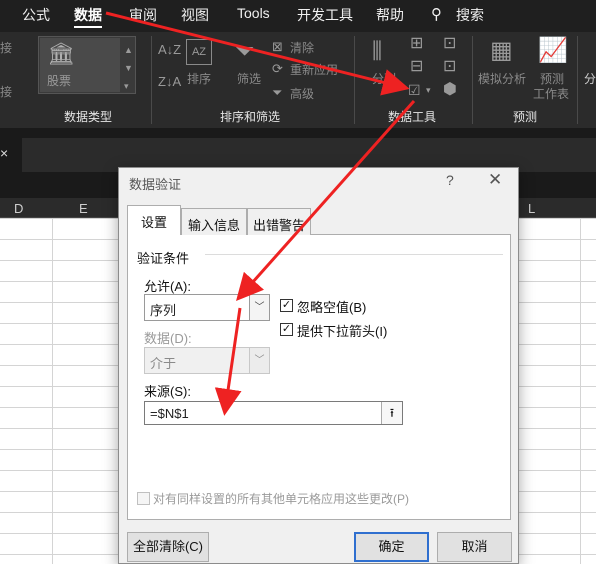 The image size is (596, 564). What do you see at coordinates (277, 47) in the screenshot?
I see `clear-filter-icon: ⊠` at bounding box center [277, 47].